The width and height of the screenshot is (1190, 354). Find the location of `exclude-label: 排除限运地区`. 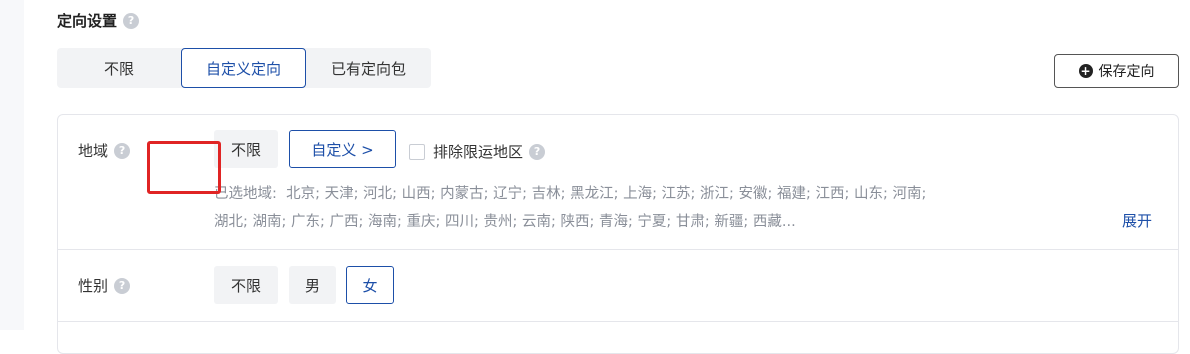

exclude-label: 排除限运地区 is located at coordinates (478, 152).